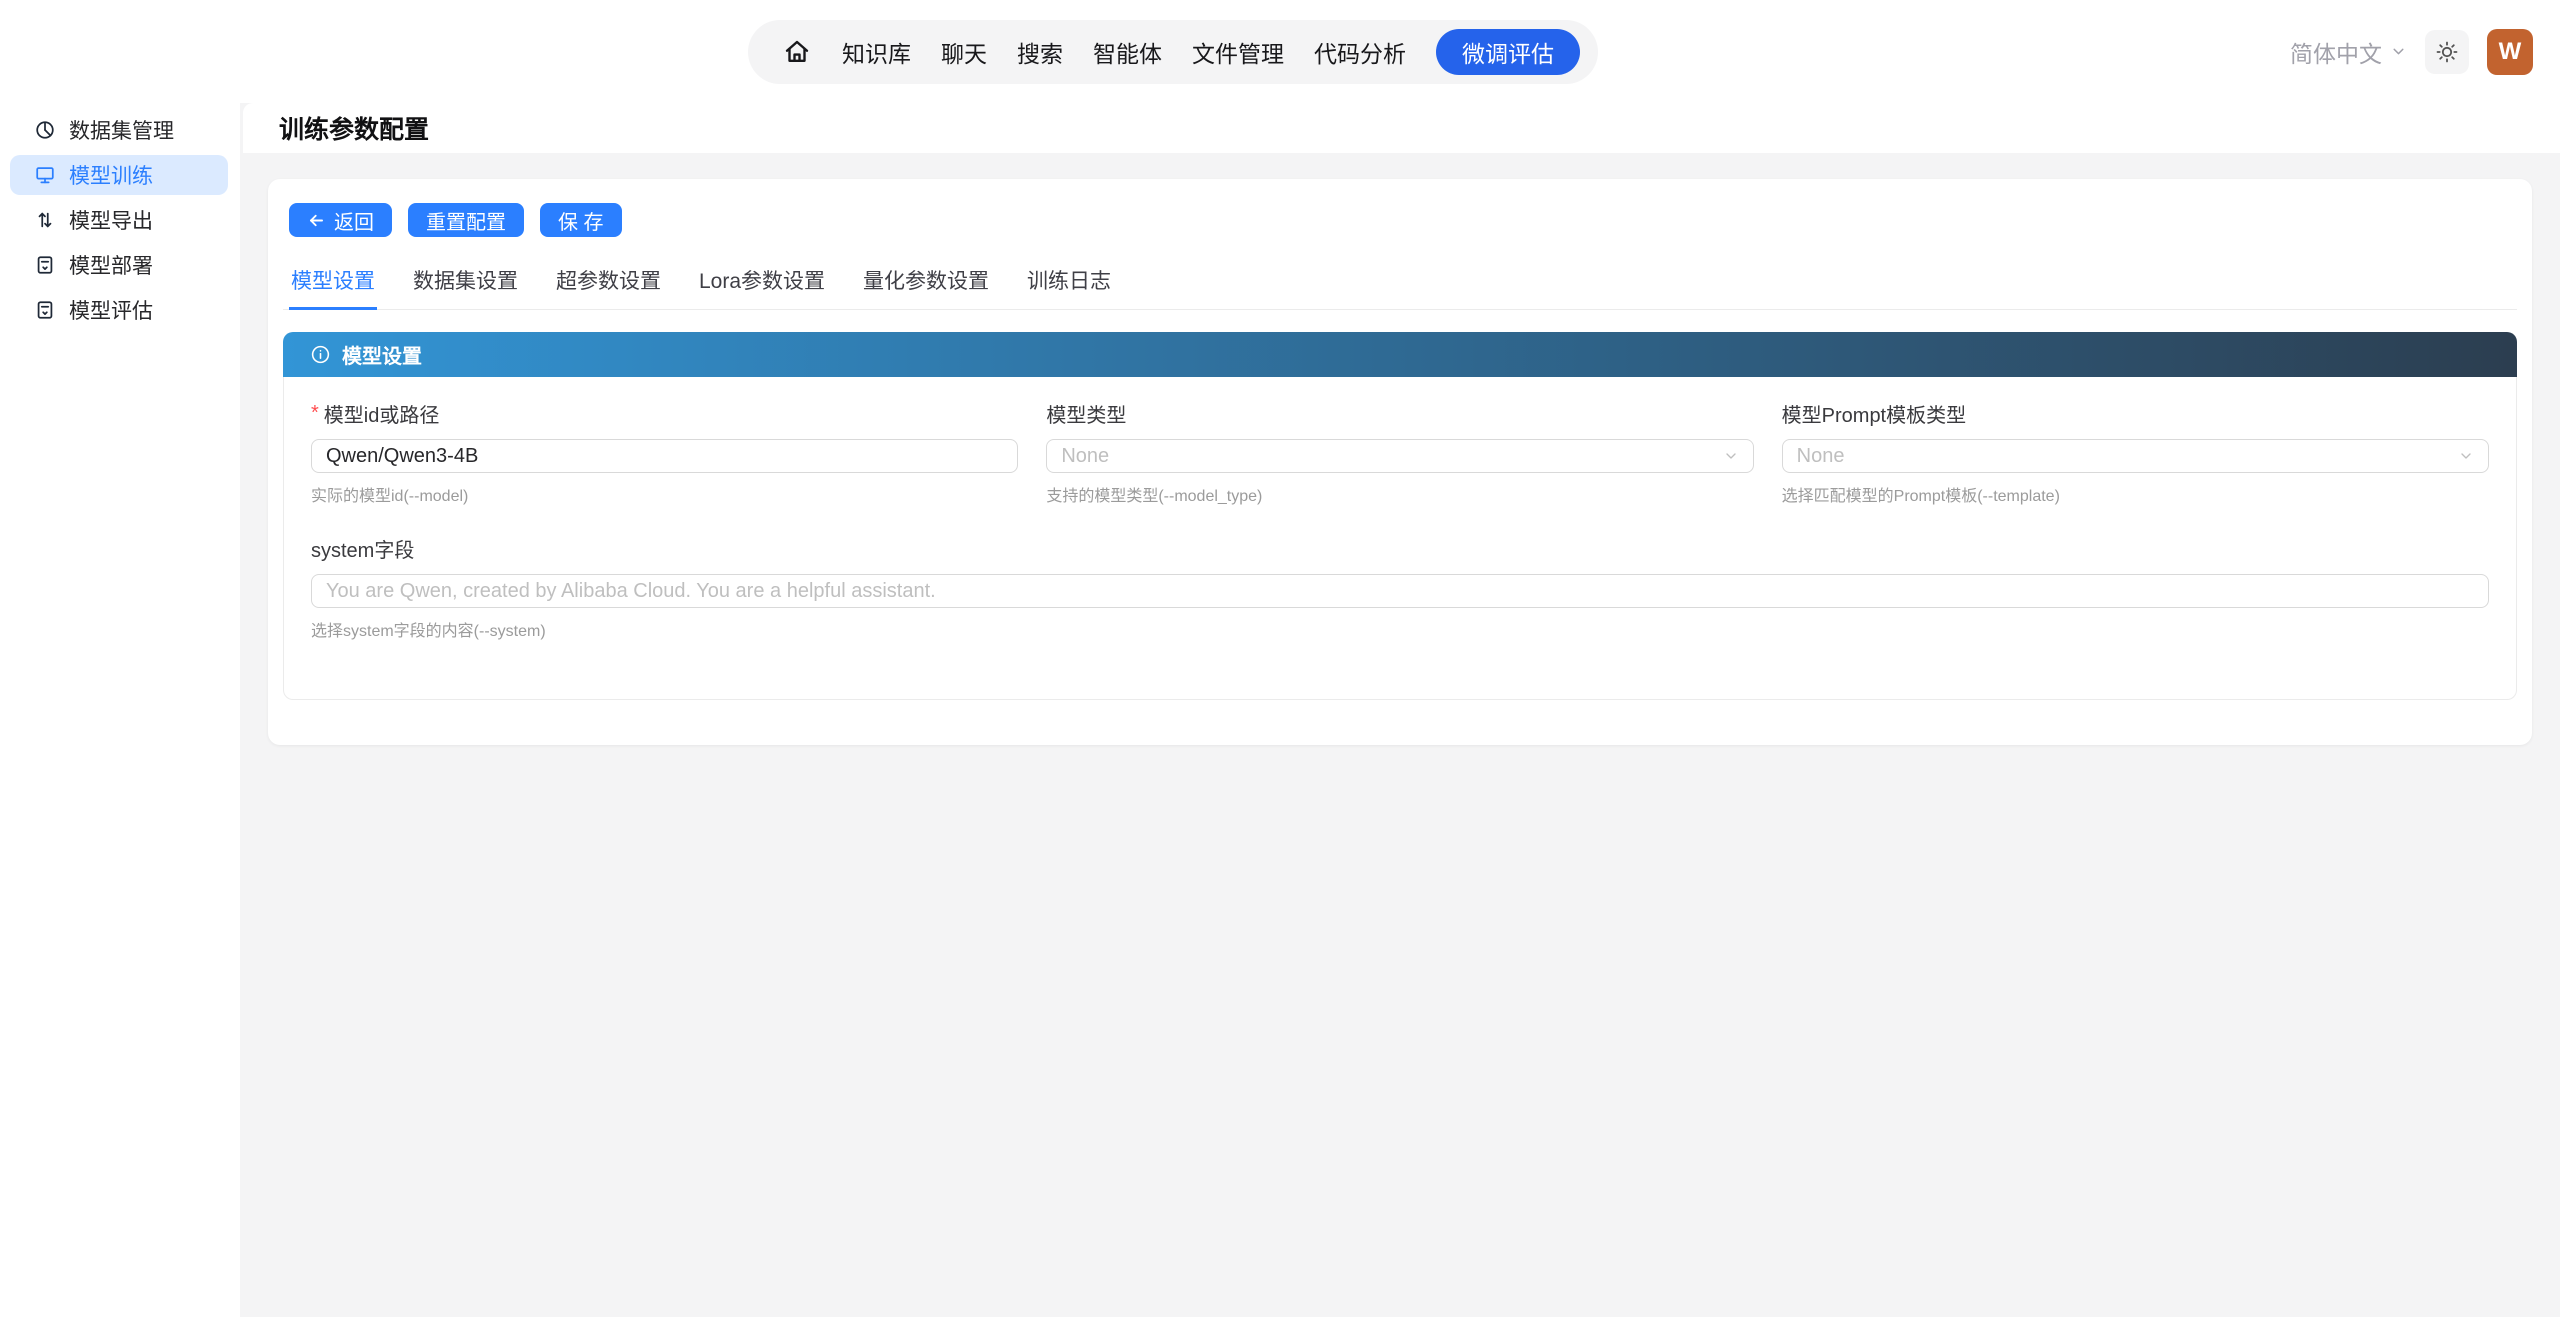 The image size is (2560, 1317). Describe the element at coordinates (111, 221) in the screenshot. I see `sidebar-item-label: 模型导出` at that location.